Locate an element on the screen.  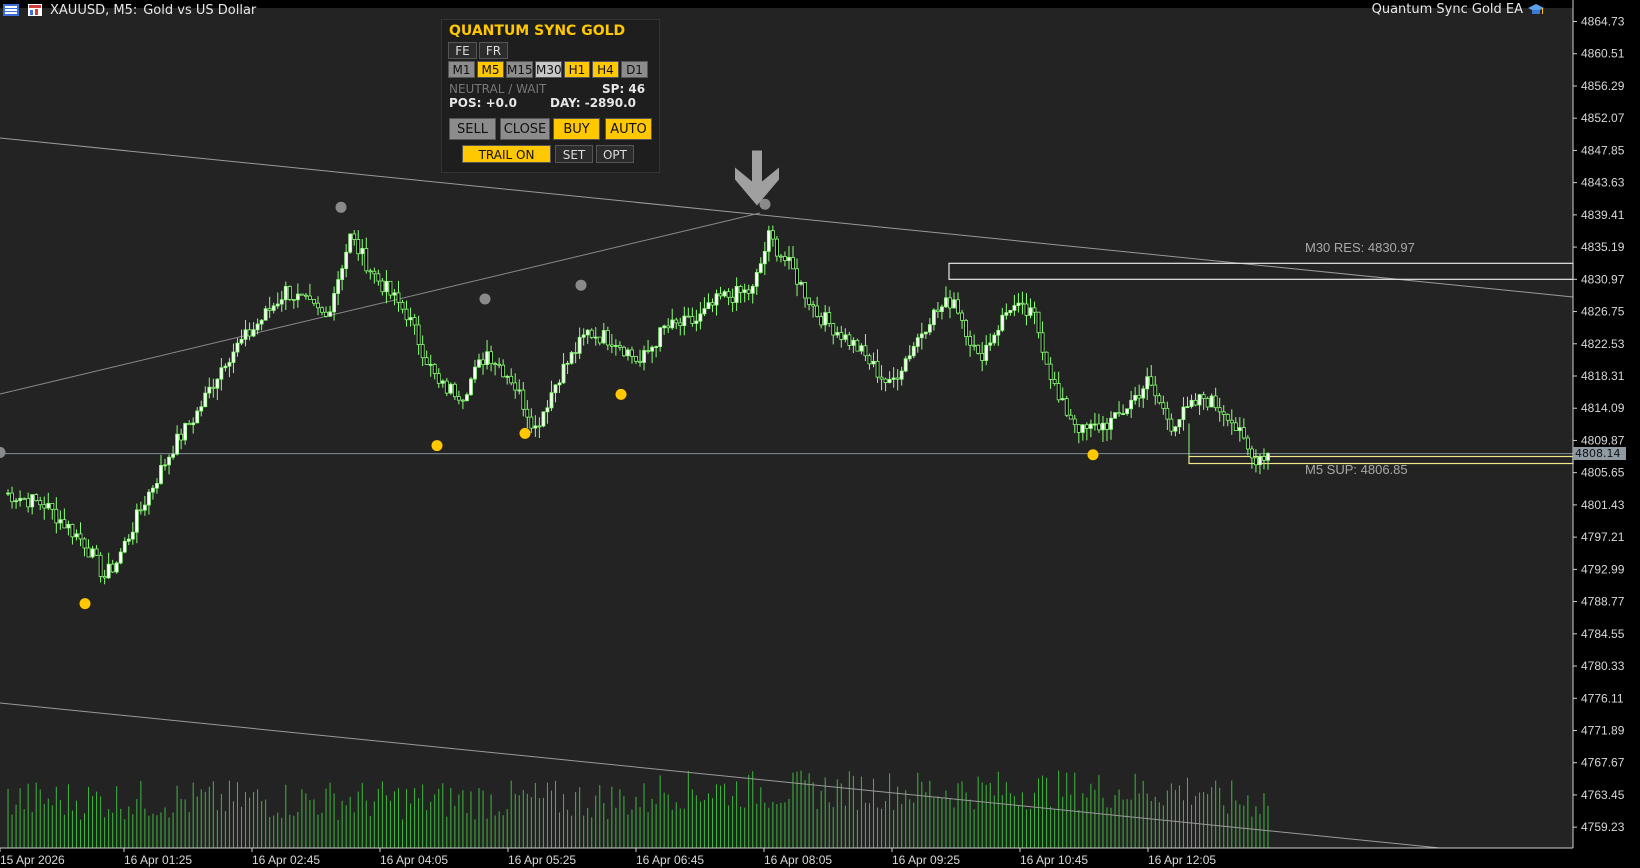
settings-button: SET is located at coordinates (574, 154).